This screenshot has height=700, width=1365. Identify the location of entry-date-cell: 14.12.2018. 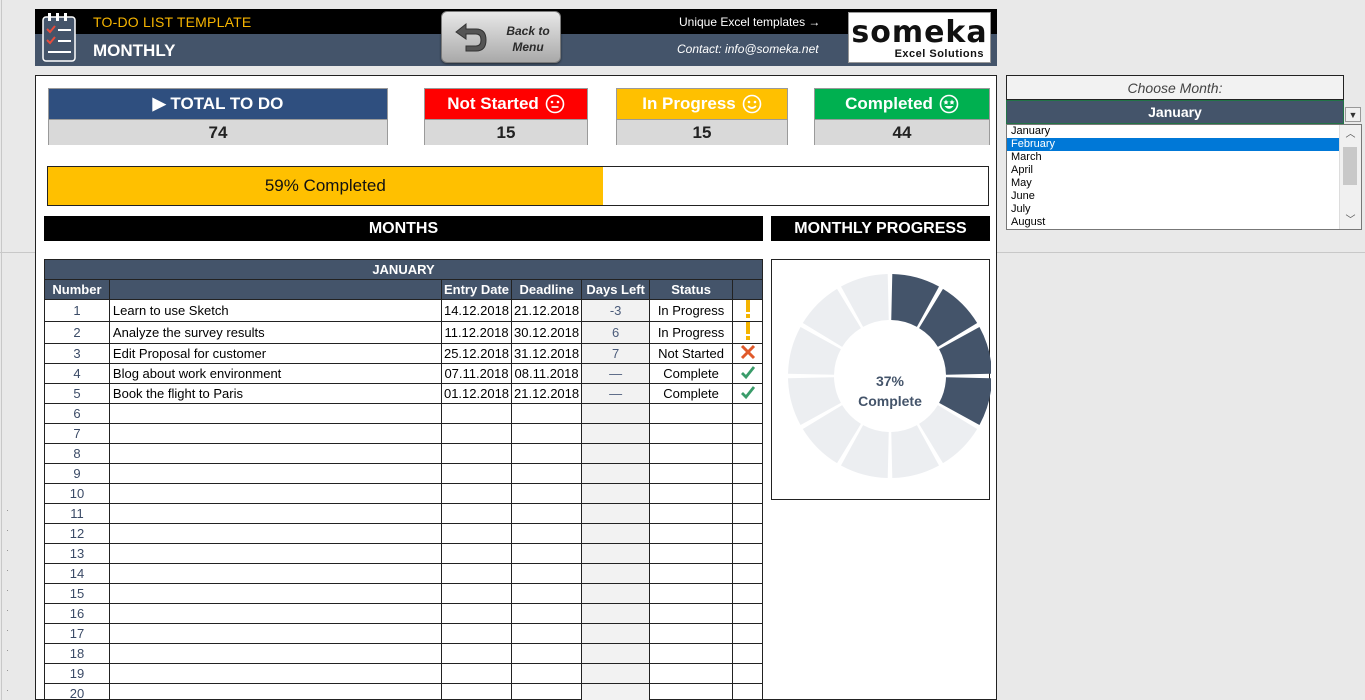
(476, 310).